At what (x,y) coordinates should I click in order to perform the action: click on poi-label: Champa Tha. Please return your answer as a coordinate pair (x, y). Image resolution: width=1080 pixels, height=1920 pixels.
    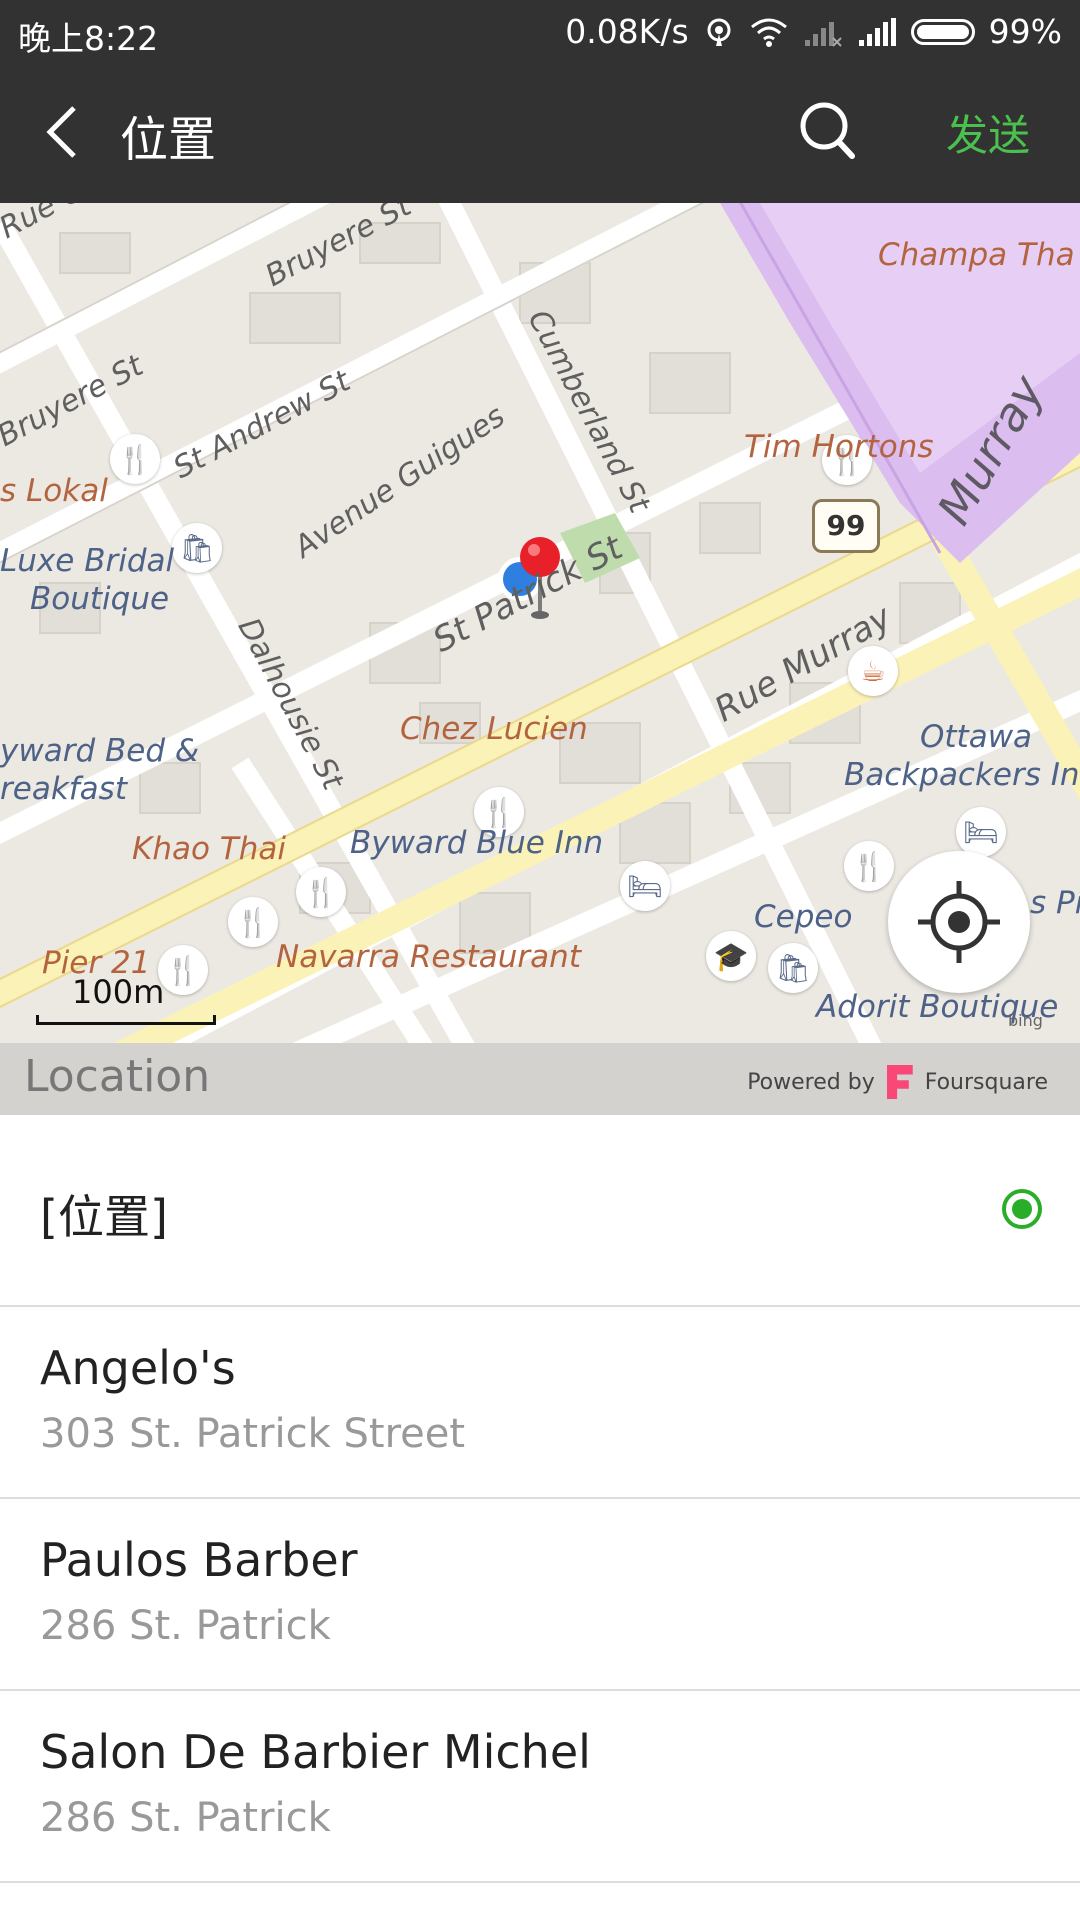
    Looking at the image, I should click on (976, 255).